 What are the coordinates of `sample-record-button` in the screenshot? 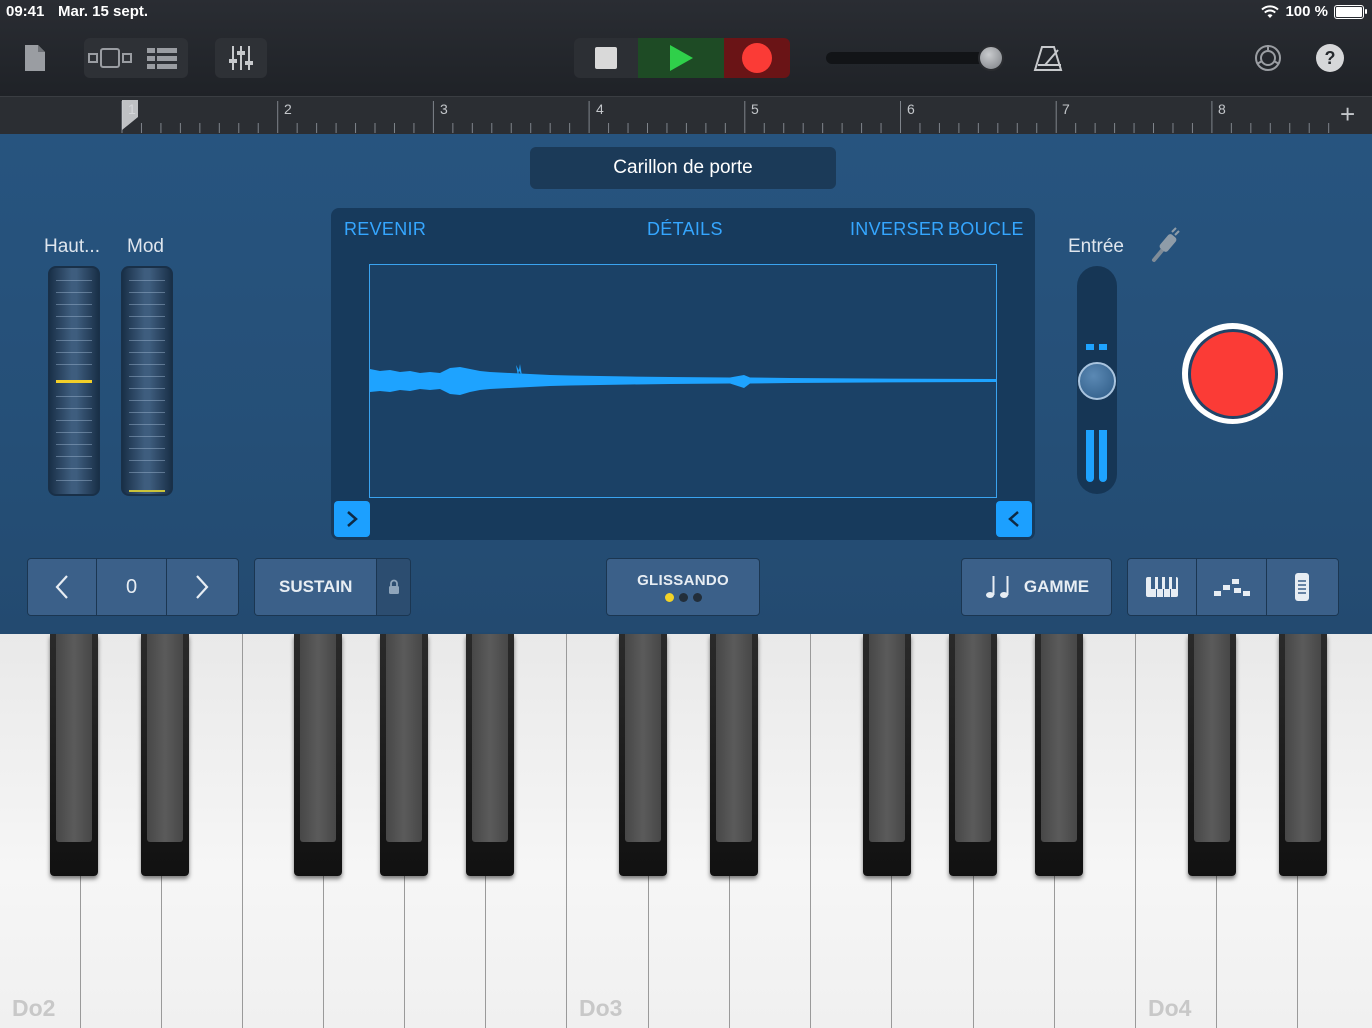 It's located at (1232, 373).